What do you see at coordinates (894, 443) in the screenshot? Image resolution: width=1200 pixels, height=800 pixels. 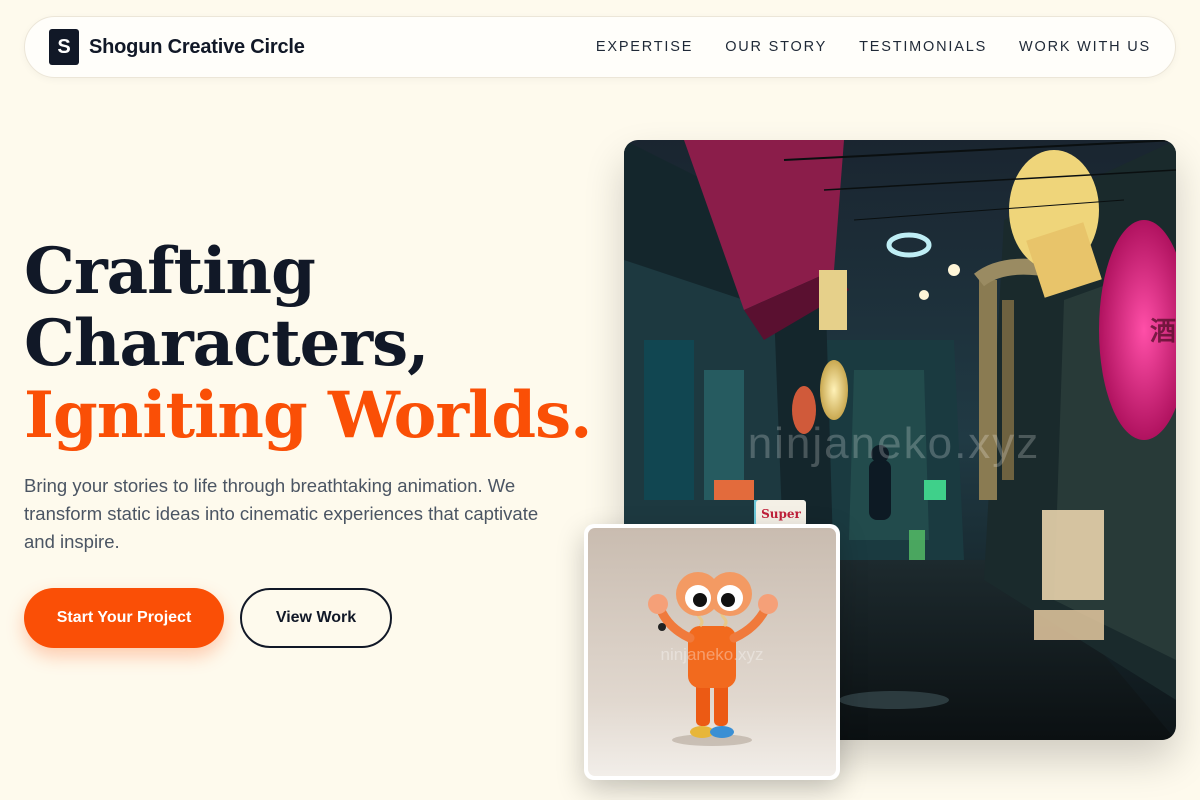 I see `main-image-watermark: ninjaneko.xyz` at bounding box center [894, 443].